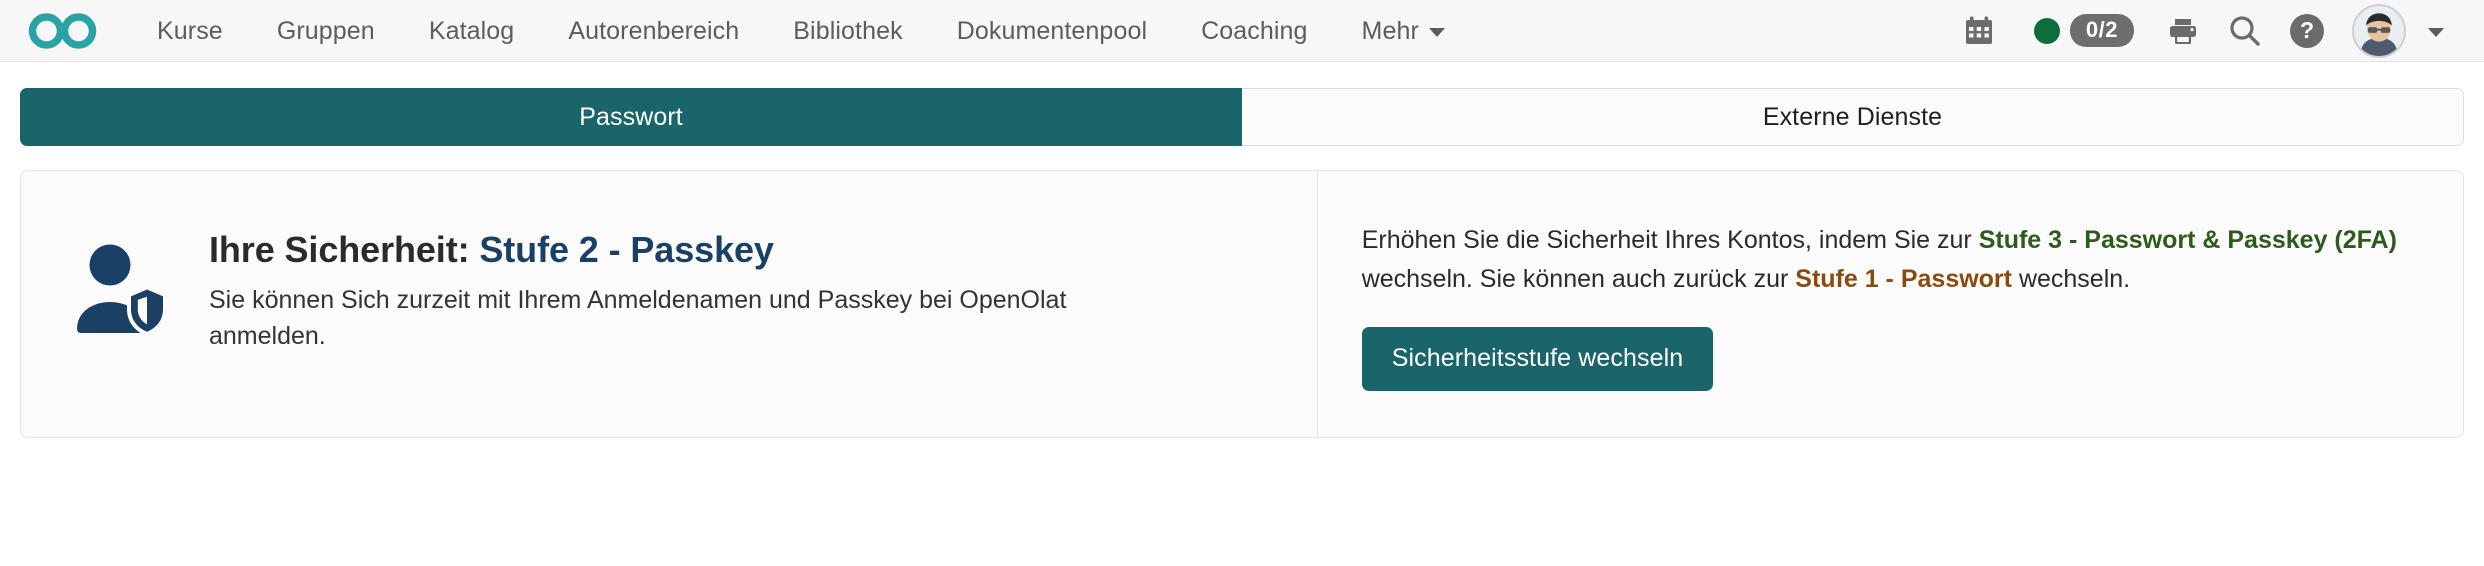  I want to click on nav-item-dokumentenpool: Dokumentenpool, so click(1052, 31).